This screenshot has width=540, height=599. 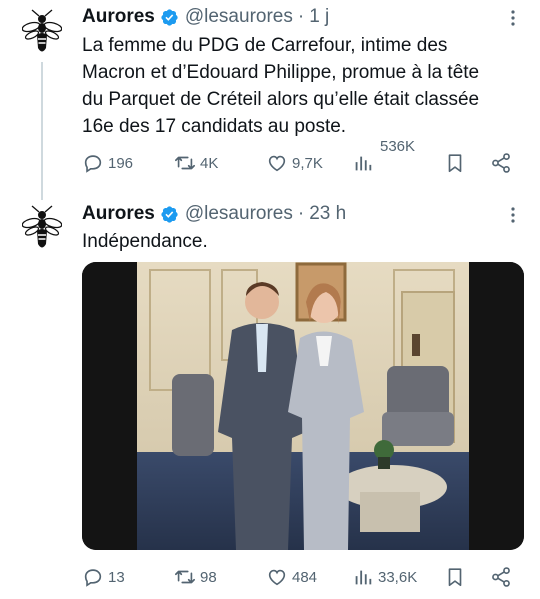 I want to click on thread-line, so click(x=42, y=131).